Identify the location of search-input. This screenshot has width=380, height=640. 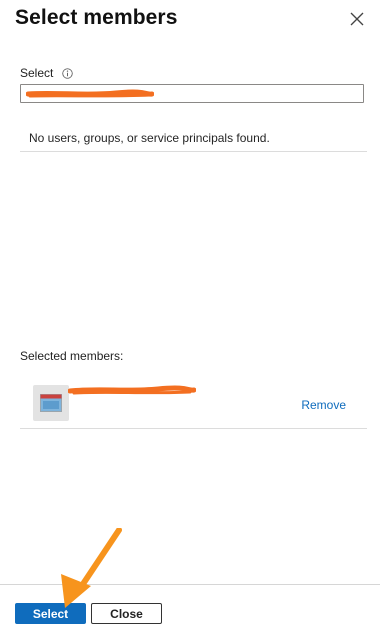
(192, 93).